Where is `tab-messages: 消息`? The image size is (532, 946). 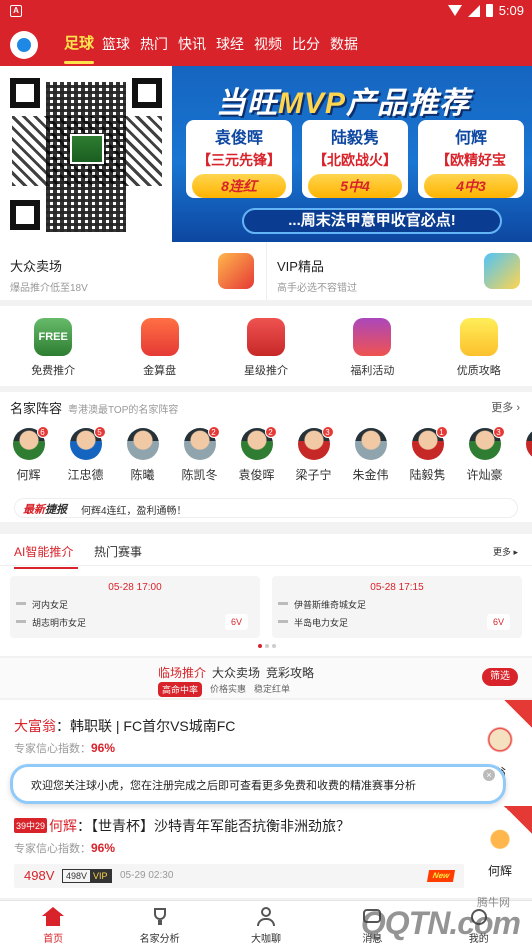
tab-messages: 消息 is located at coordinates (372, 923).